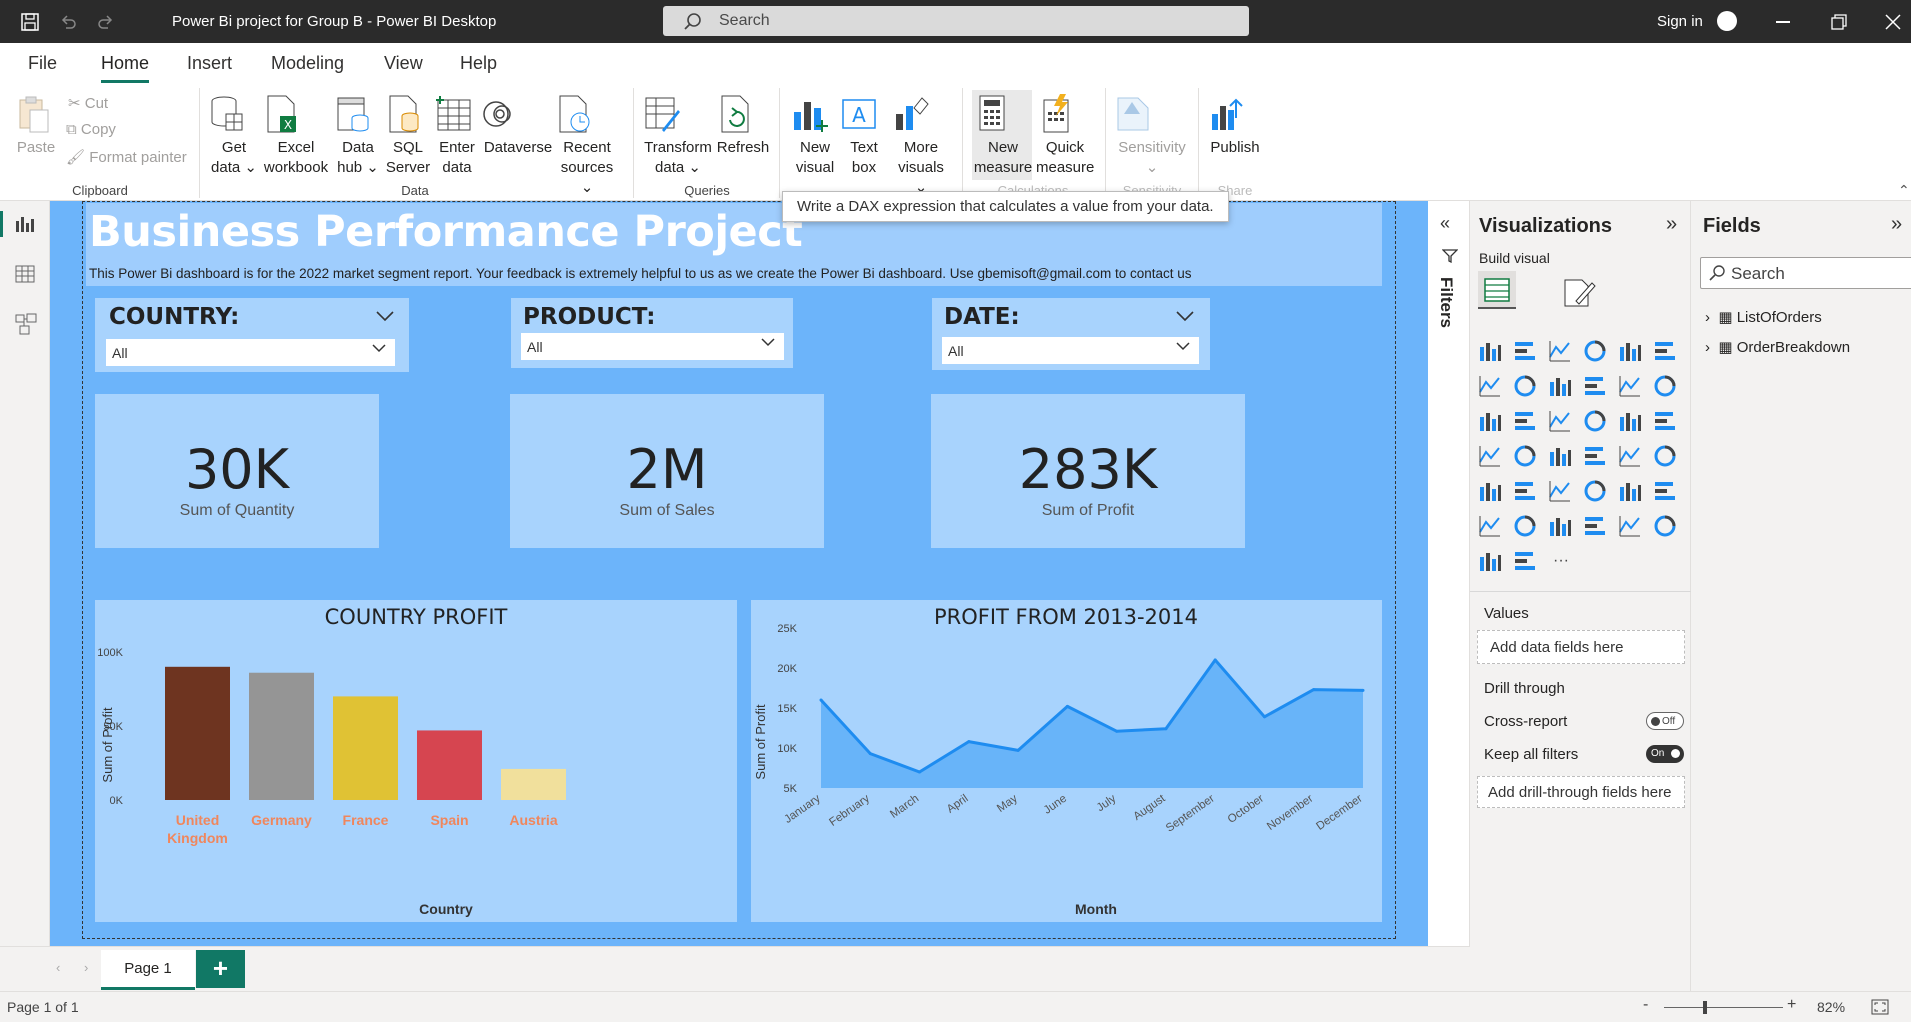 The image size is (1911, 1022). Describe the element at coordinates (1645, 1005) in the screenshot. I see `zoom-out-button: -` at that location.